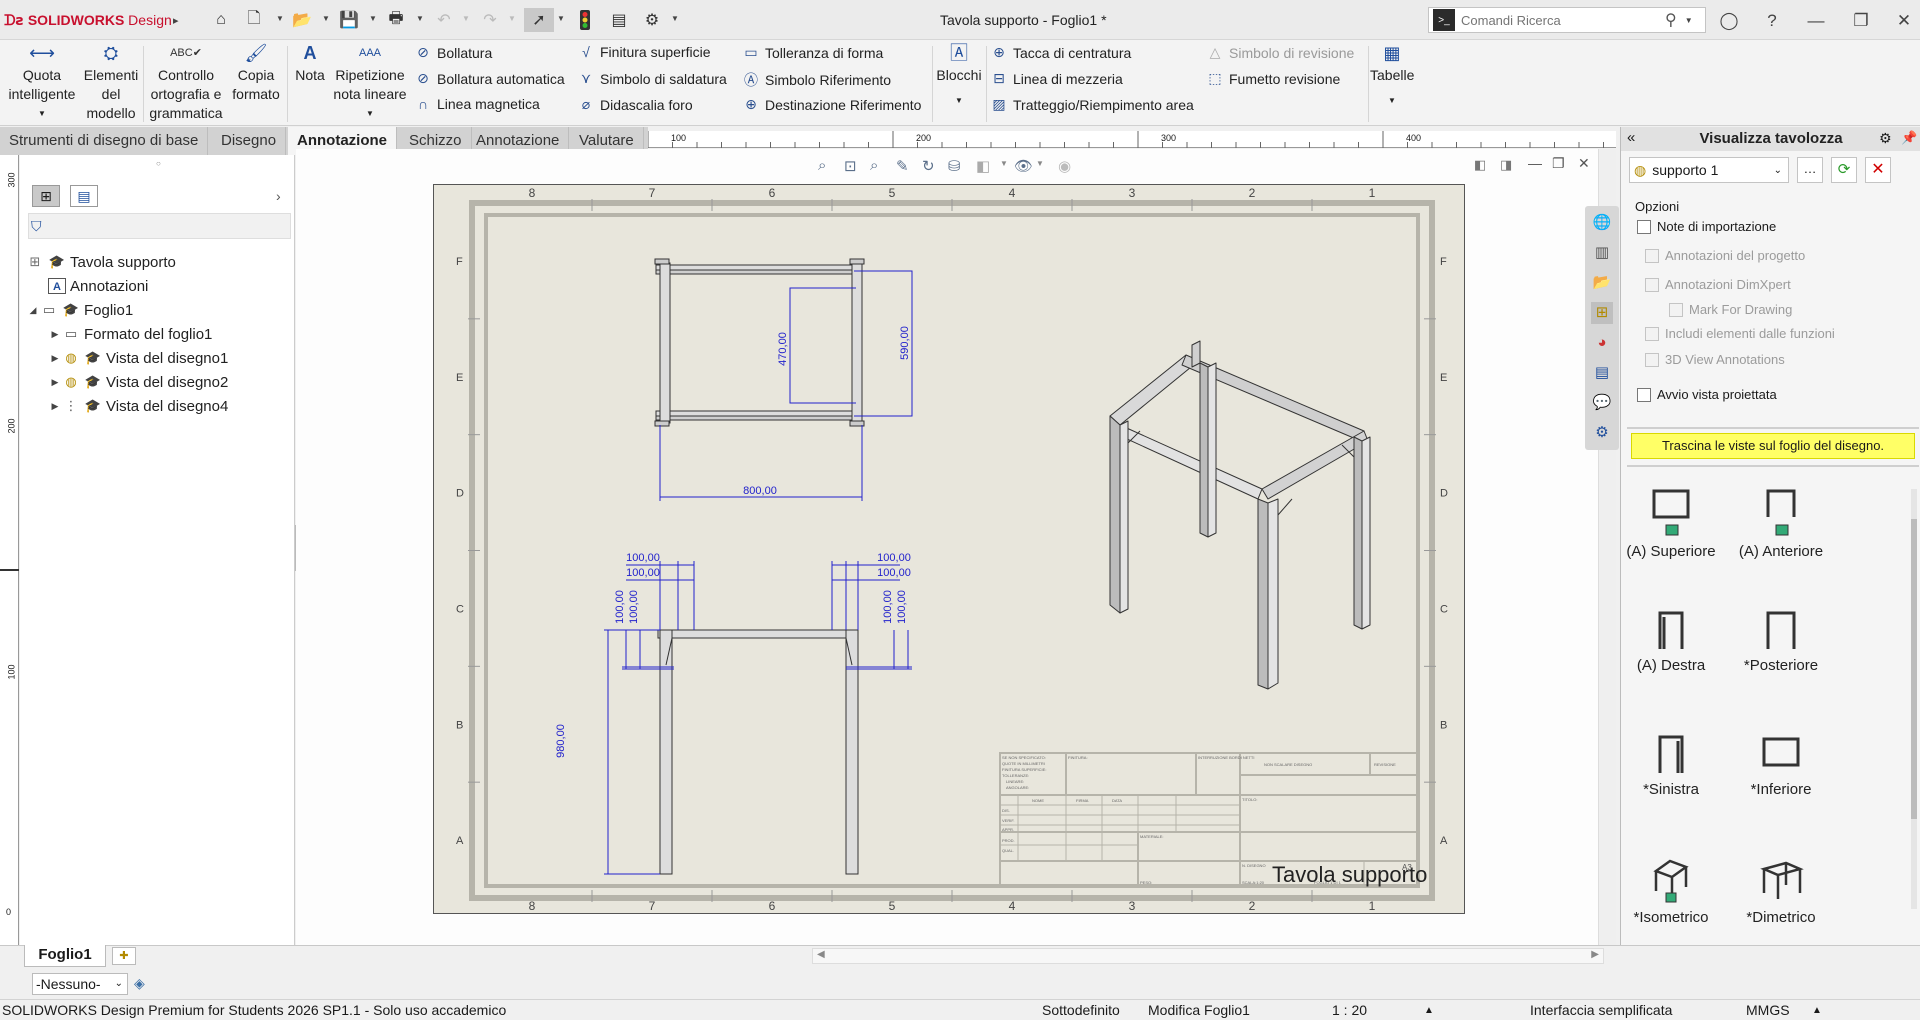 This screenshot has height=1020, width=1920. Describe the element at coordinates (585, 20) in the screenshot. I see `rebuild-traffic-light-icon` at that location.